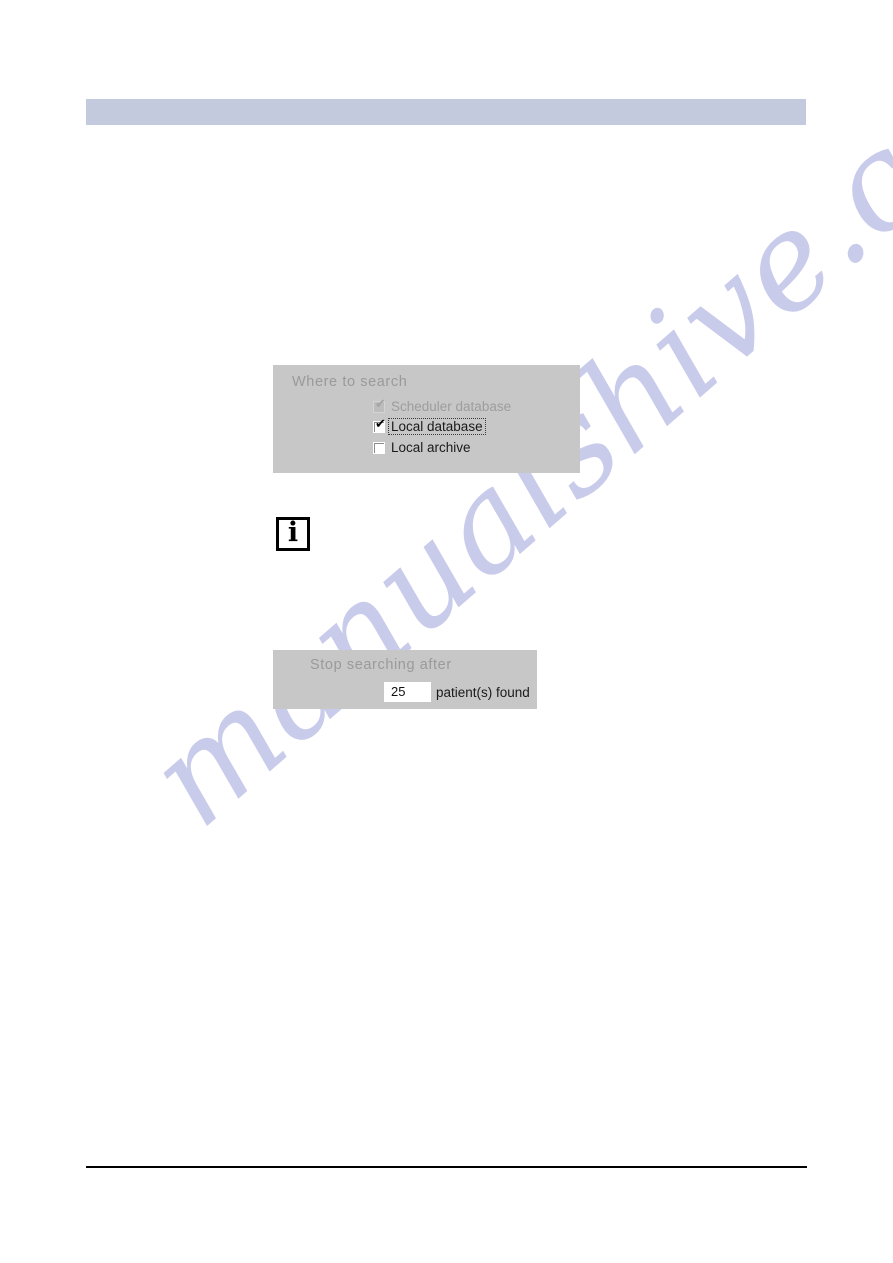 The image size is (893, 1263). I want to click on stop-searching-title: Stop searching after, so click(381, 665).